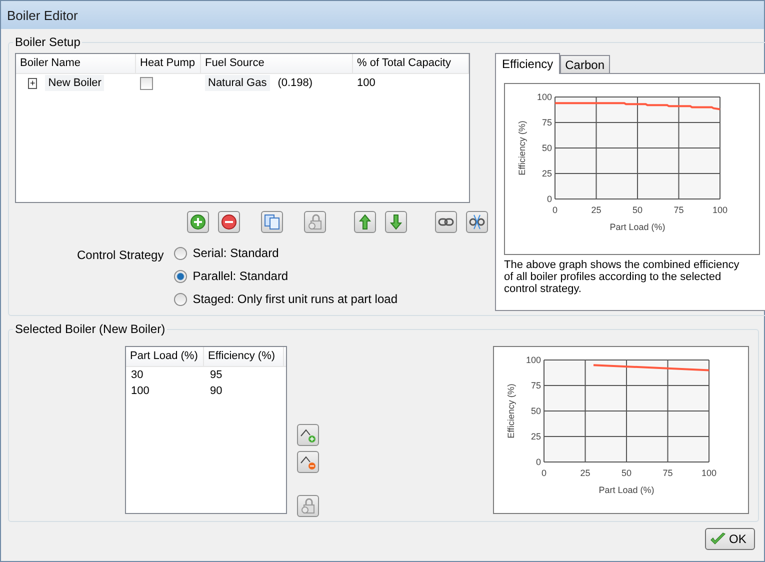  What do you see at coordinates (277, 63) in the screenshot?
I see `column-header: Fuel Source` at bounding box center [277, 63].